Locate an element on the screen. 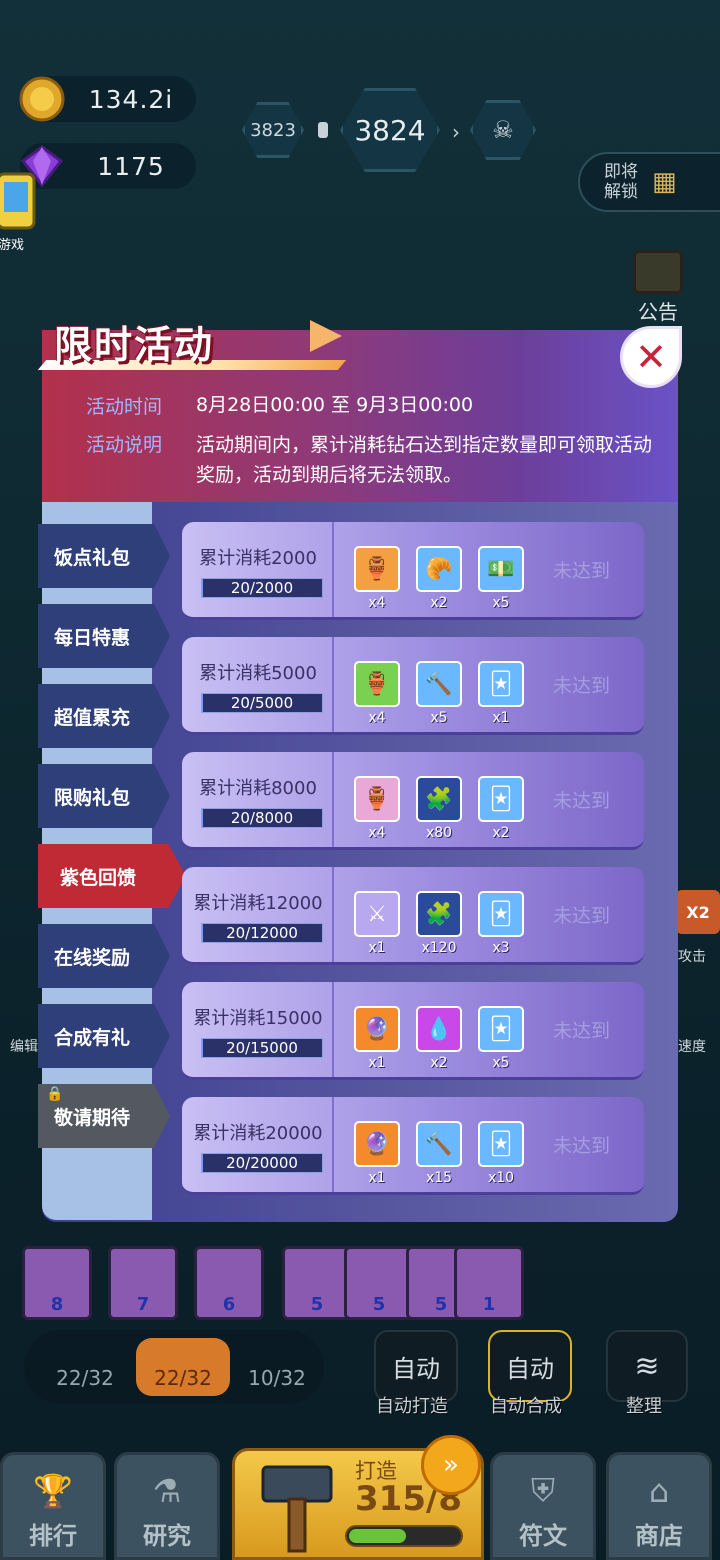 The width and height of the screenshot is (720, 1560). gem-amount: 1175 is located at coordinates (131, 166).